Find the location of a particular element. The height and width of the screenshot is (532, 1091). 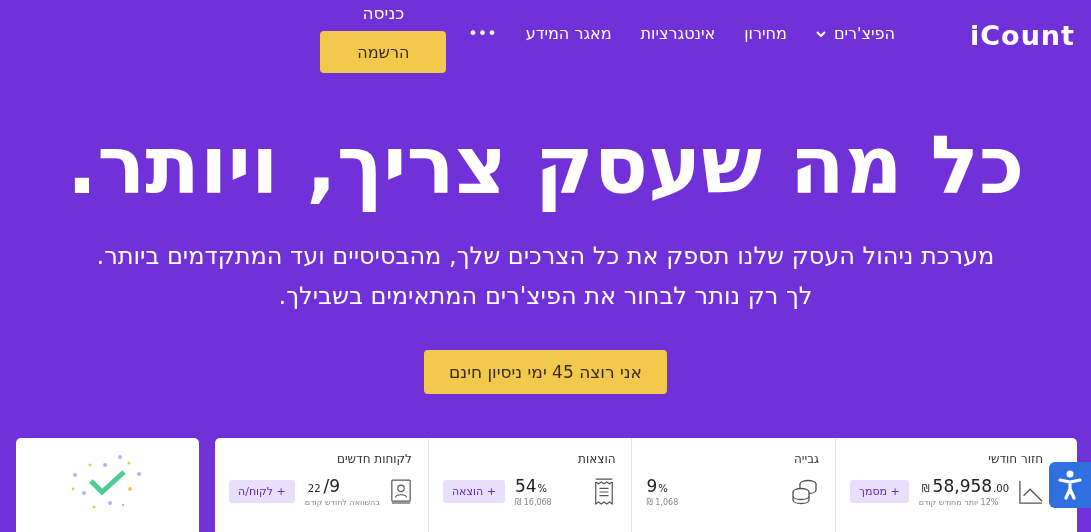

trial-button: אני רוצה 45 ימי ניסיון חינם is located at coordinates (545, 372).